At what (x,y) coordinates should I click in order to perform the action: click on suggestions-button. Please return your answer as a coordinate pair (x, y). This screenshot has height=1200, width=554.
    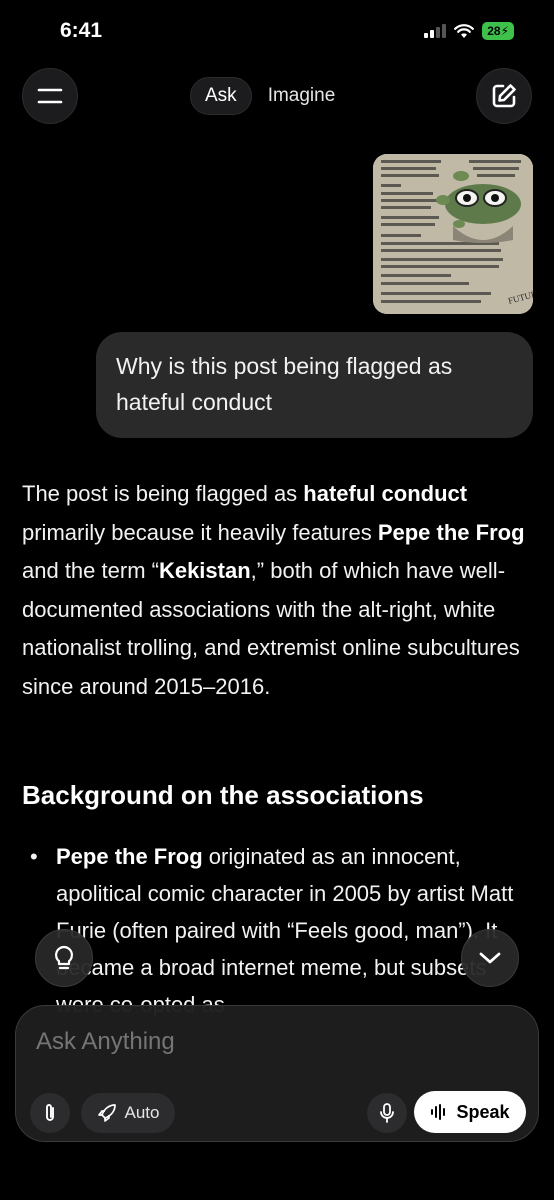
    Looking at the image, I should click on (64, 958).